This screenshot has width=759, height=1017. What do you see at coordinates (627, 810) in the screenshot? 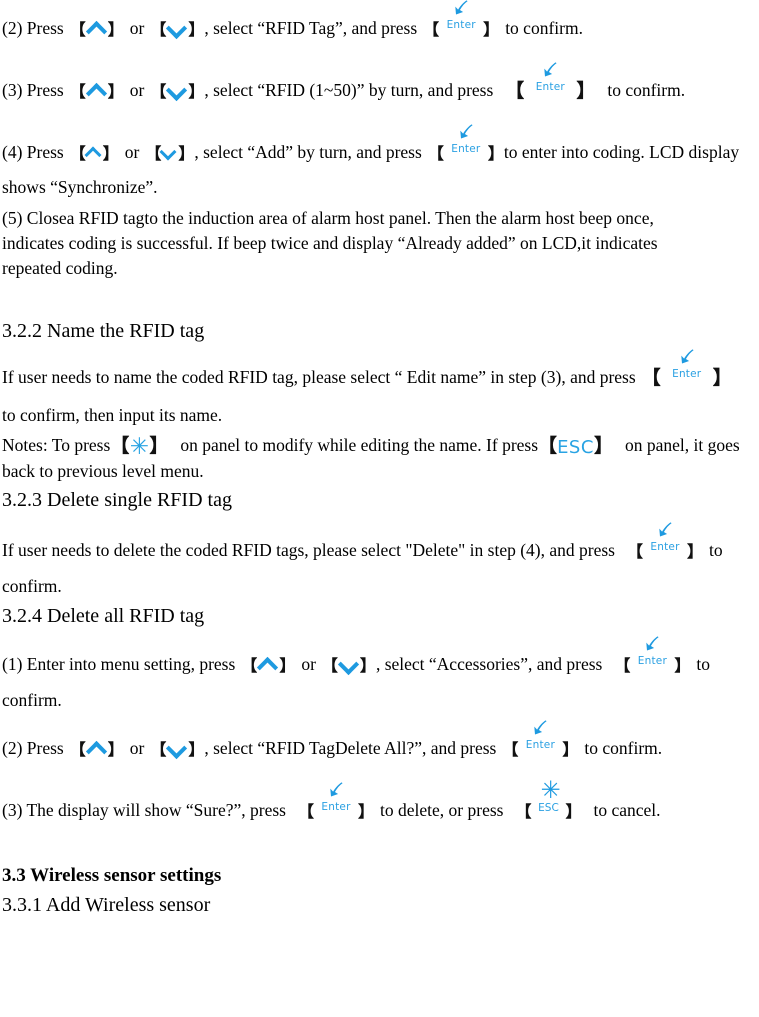
I see `s324-step3-tail: to cancel.` at bounding box center [627, 810].